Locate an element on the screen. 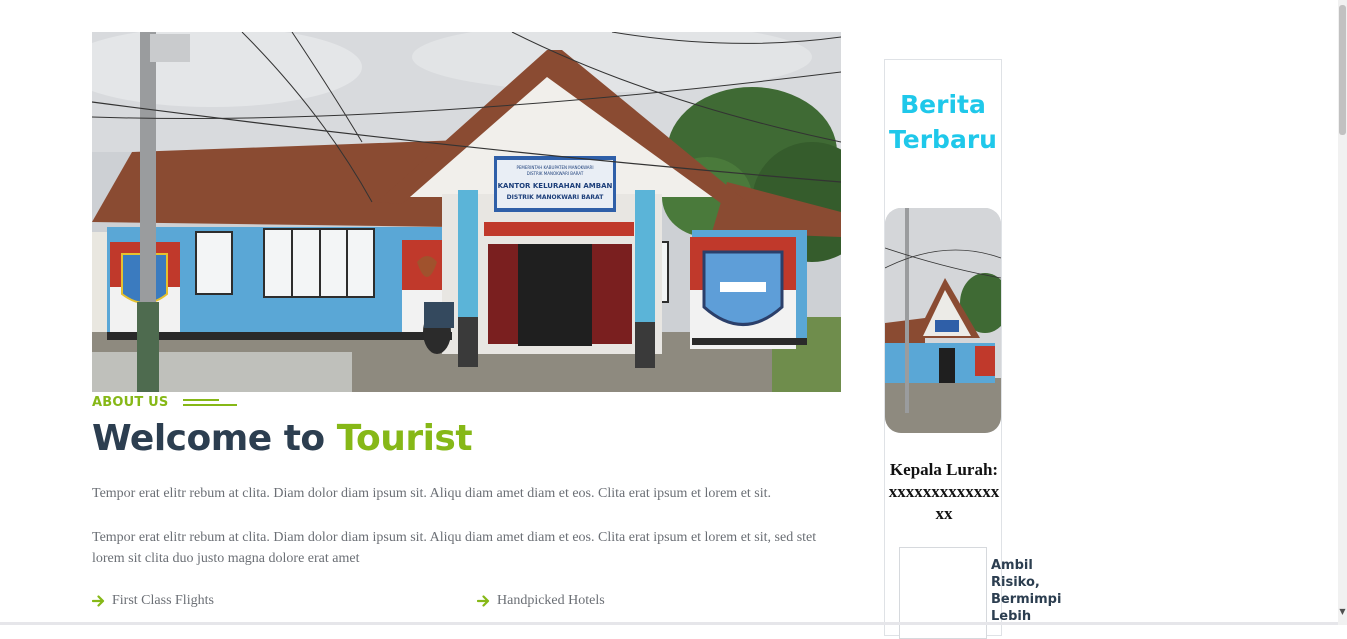 The height and width of the screenshot is (639, 1347). welcome-heading-accent: Tourist is located at coordinates (404, 438).